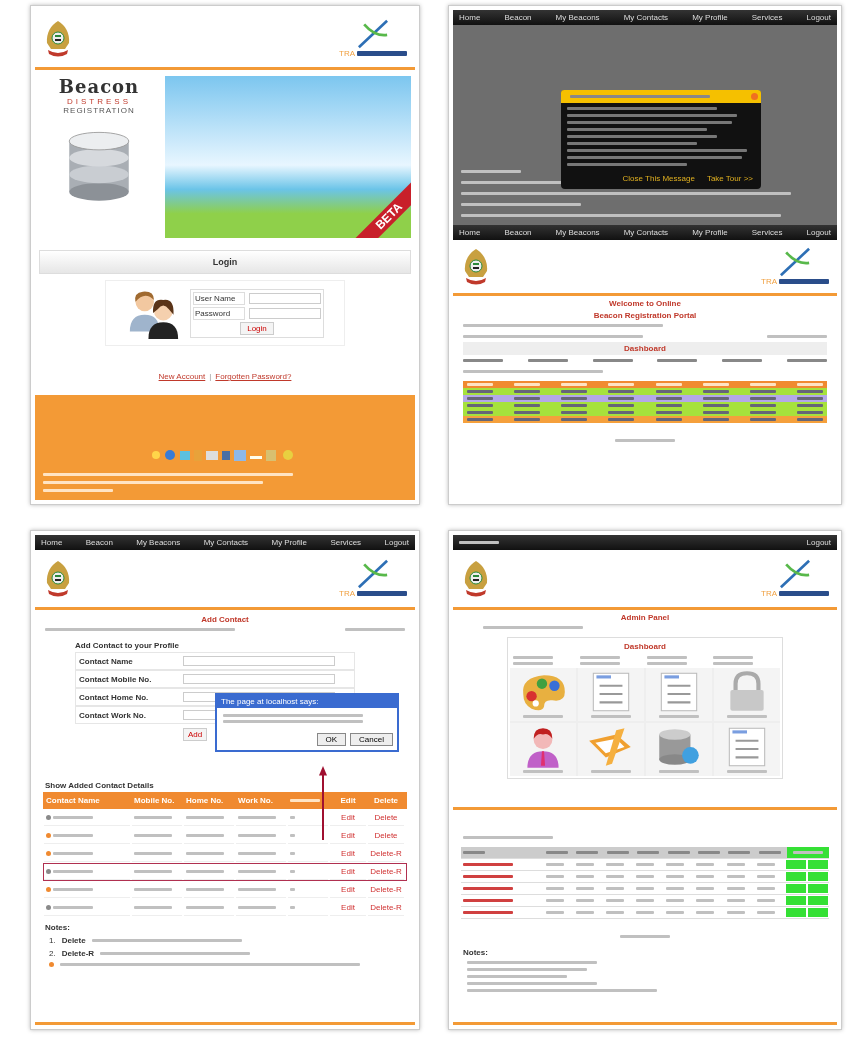  What do you see at coordinates (116, 679) in the screenshot?
I see `field-label: Contact Mobile No.` at bounding box center [116, 679].